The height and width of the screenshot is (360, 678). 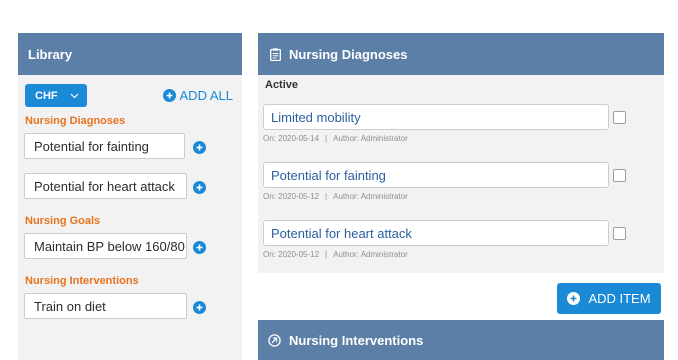 What do you see at coordinates (105, 246) in the screenshot?
I see `library-item: Maintain BP below 160/80` at bounding box center [105, 246].